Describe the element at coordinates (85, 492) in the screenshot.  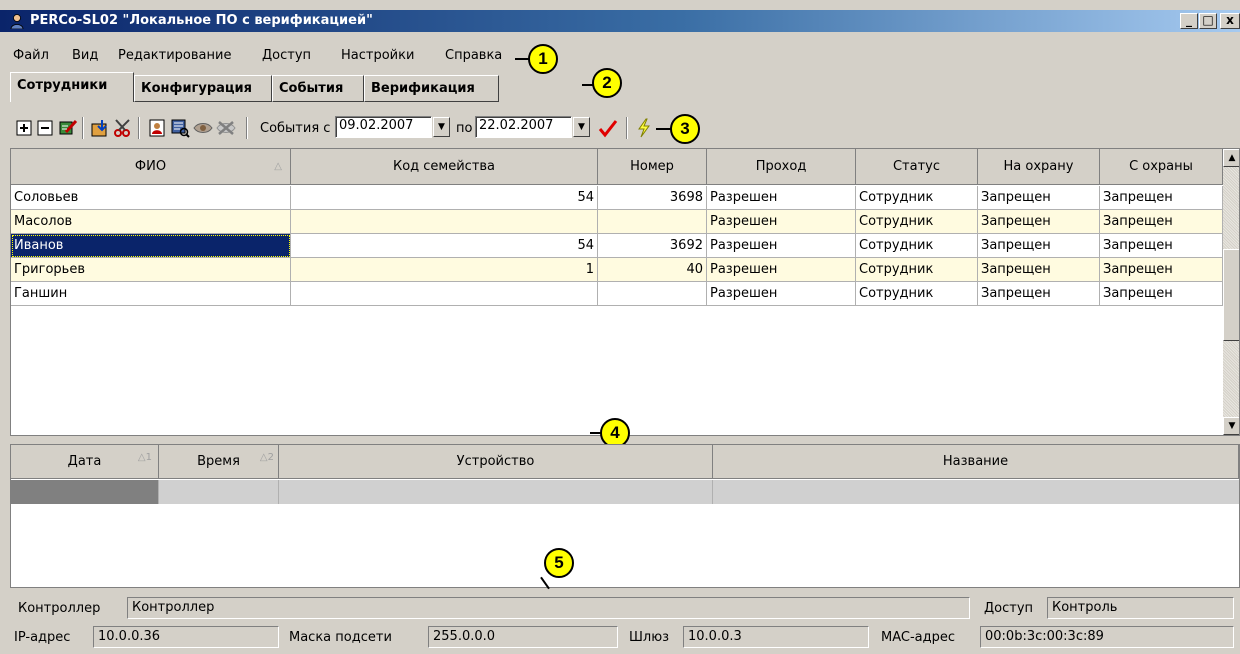
I see `event-row-date-cell` at that location.